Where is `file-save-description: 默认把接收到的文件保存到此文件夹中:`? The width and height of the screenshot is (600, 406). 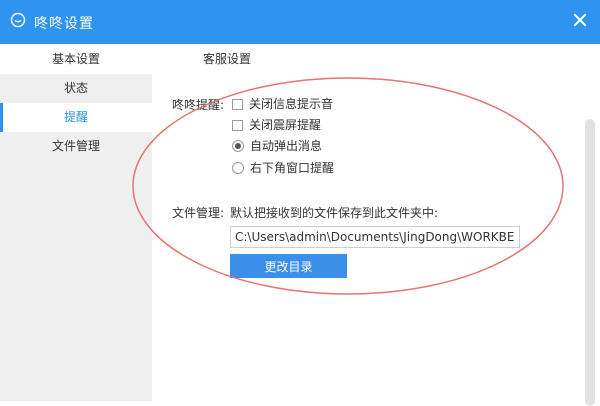
file-save-description: 默认把接收到的文件保存到此文件夹中: is located at coordinates (334, 213).